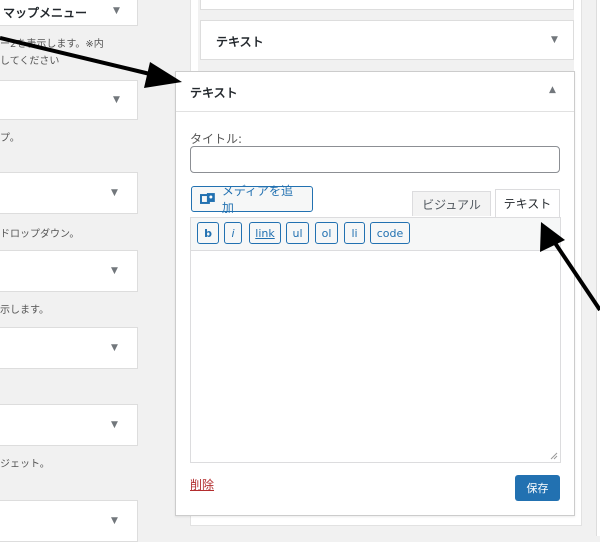  What do you see at coordinates (91, 62) in the screenshot?
I see `arrow-to-text-widget` at bounding box center [91, 62].